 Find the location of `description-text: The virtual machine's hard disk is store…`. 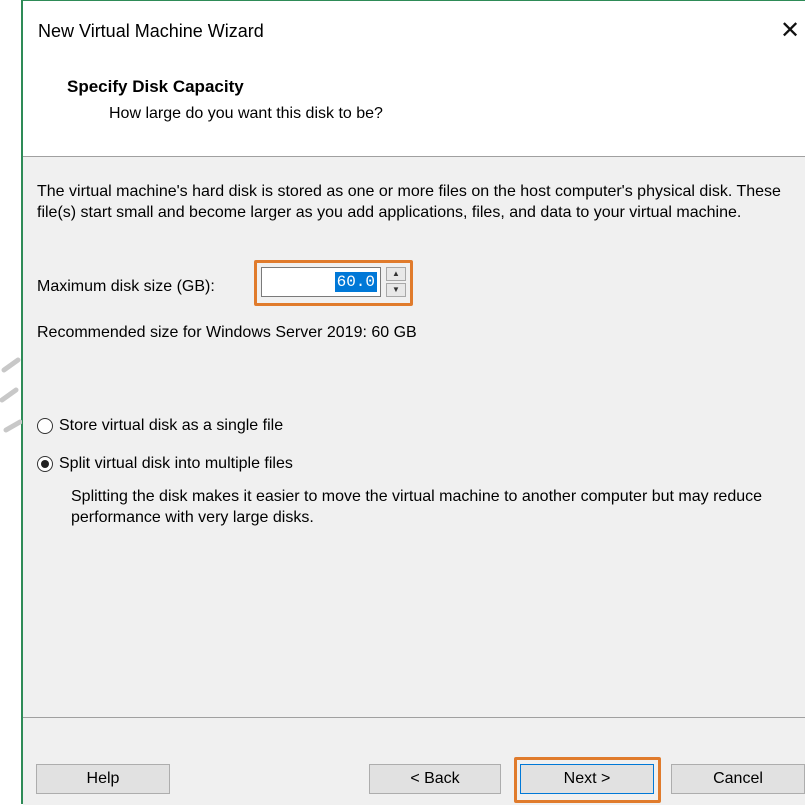

description-text: The virtual machine's hard disk is store… is located at coordinates (409, 202).